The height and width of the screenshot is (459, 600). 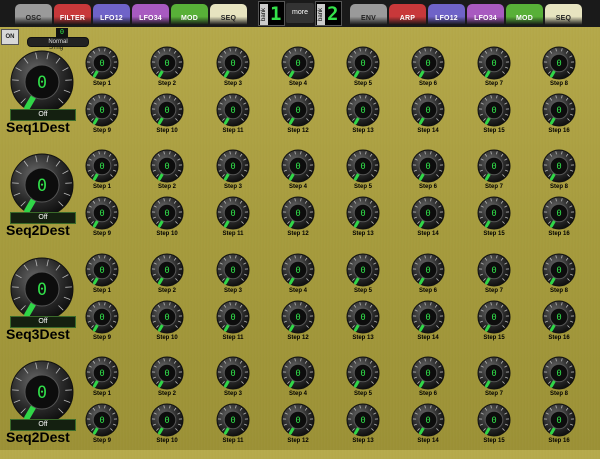 What do you see at coordinates (228, 14) in the screenshot?
I see `tab-left-seq: SEQ` at bounding box center [228, 14].